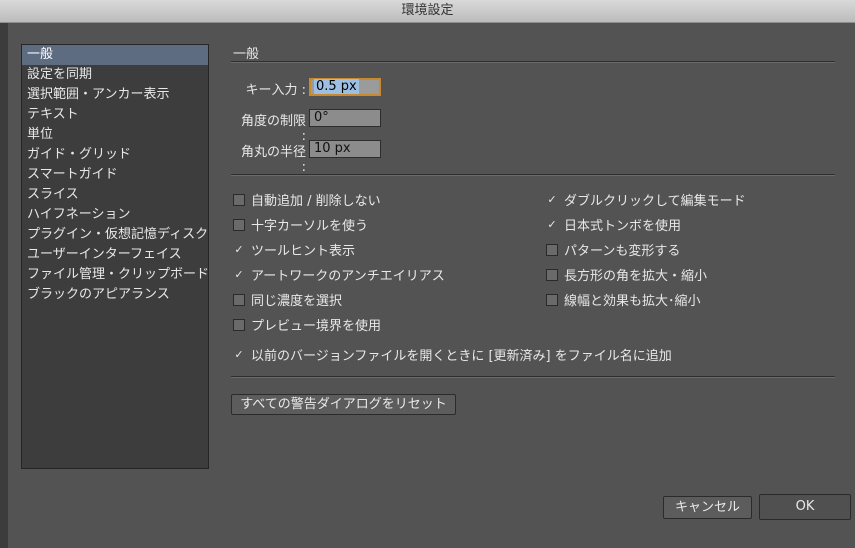 This screenshot has height=548, width=855. I want to click on sidebar-item: プラグイン・仮想記憶ディスク, so click(115, 235).